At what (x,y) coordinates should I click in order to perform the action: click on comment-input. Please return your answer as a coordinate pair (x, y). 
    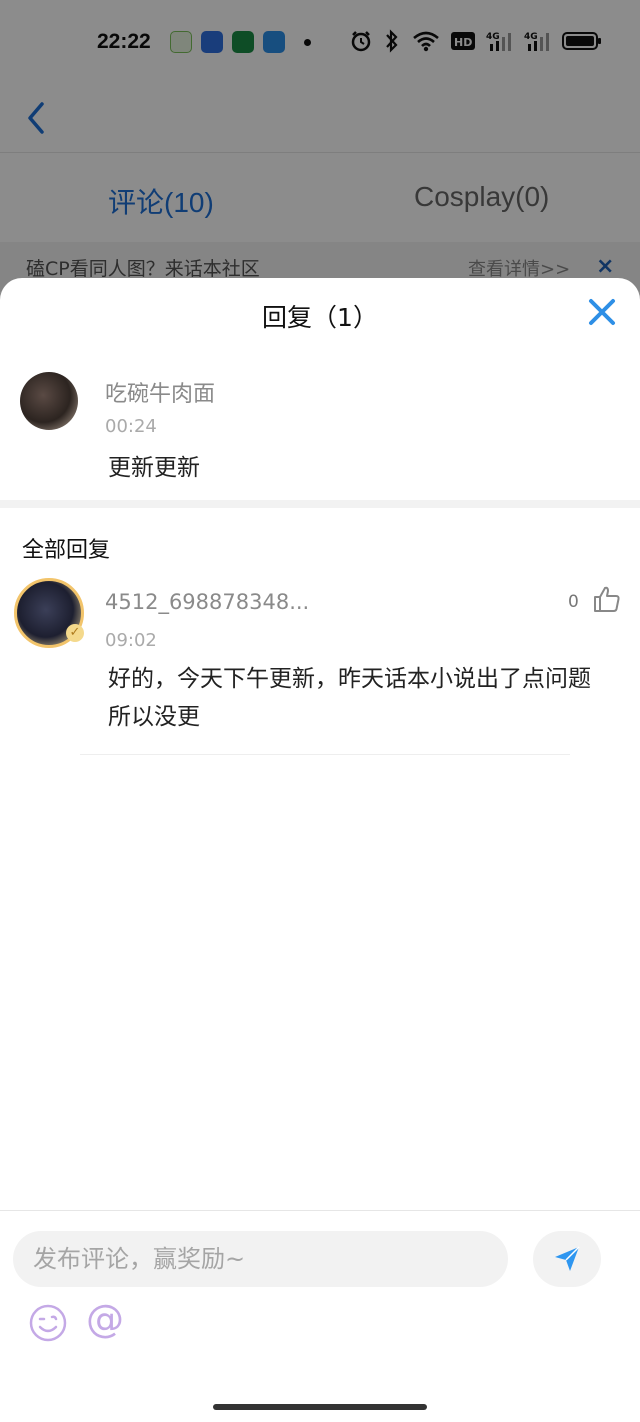
    Looking at the image, I should click on (260, 1259).